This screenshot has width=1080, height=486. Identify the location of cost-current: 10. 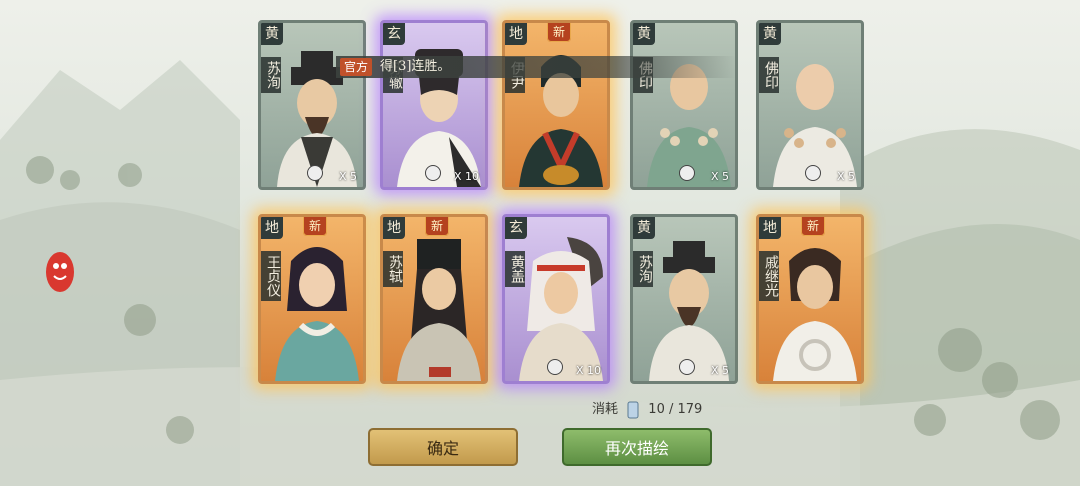
(656, 409).